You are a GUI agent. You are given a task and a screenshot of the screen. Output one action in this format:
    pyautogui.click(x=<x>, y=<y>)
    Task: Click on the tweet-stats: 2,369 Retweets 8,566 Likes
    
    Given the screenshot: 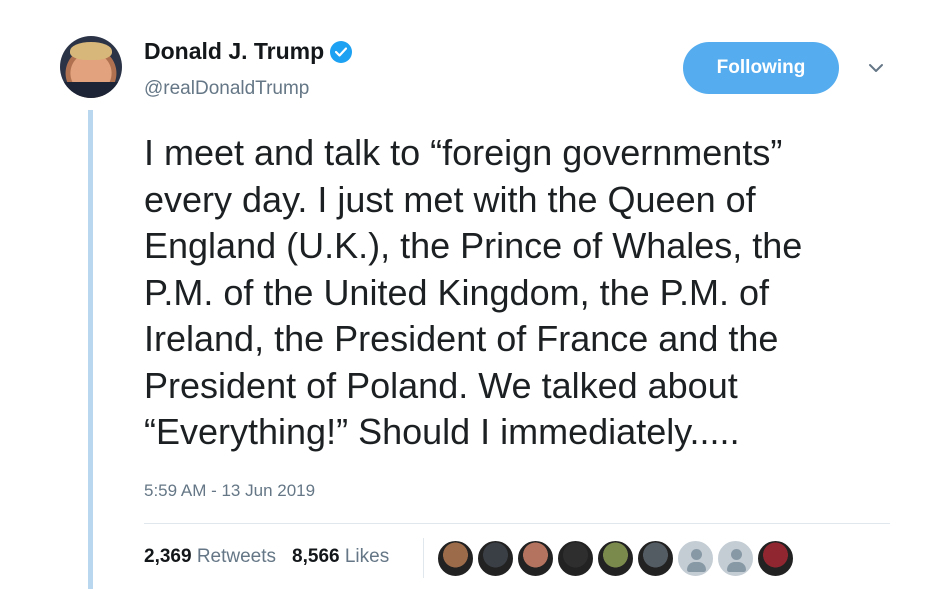 What is the action you would take?
    pyautogui.click(x=266, y=557)
    